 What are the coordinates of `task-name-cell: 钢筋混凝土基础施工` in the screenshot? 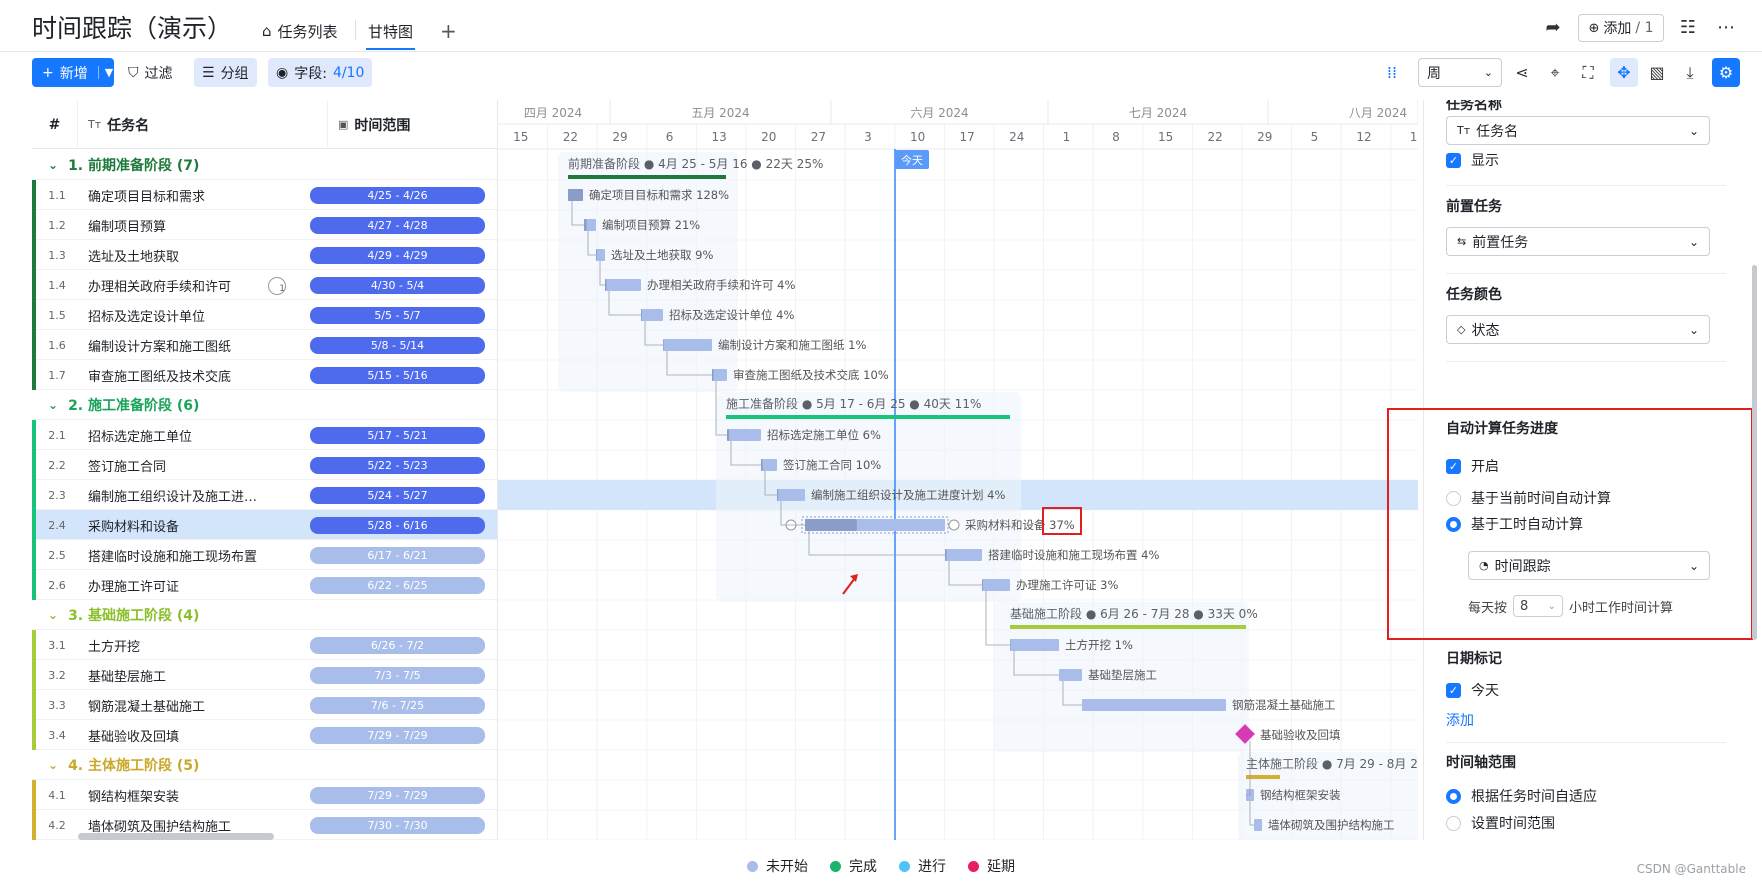 It's located at (205, 705).